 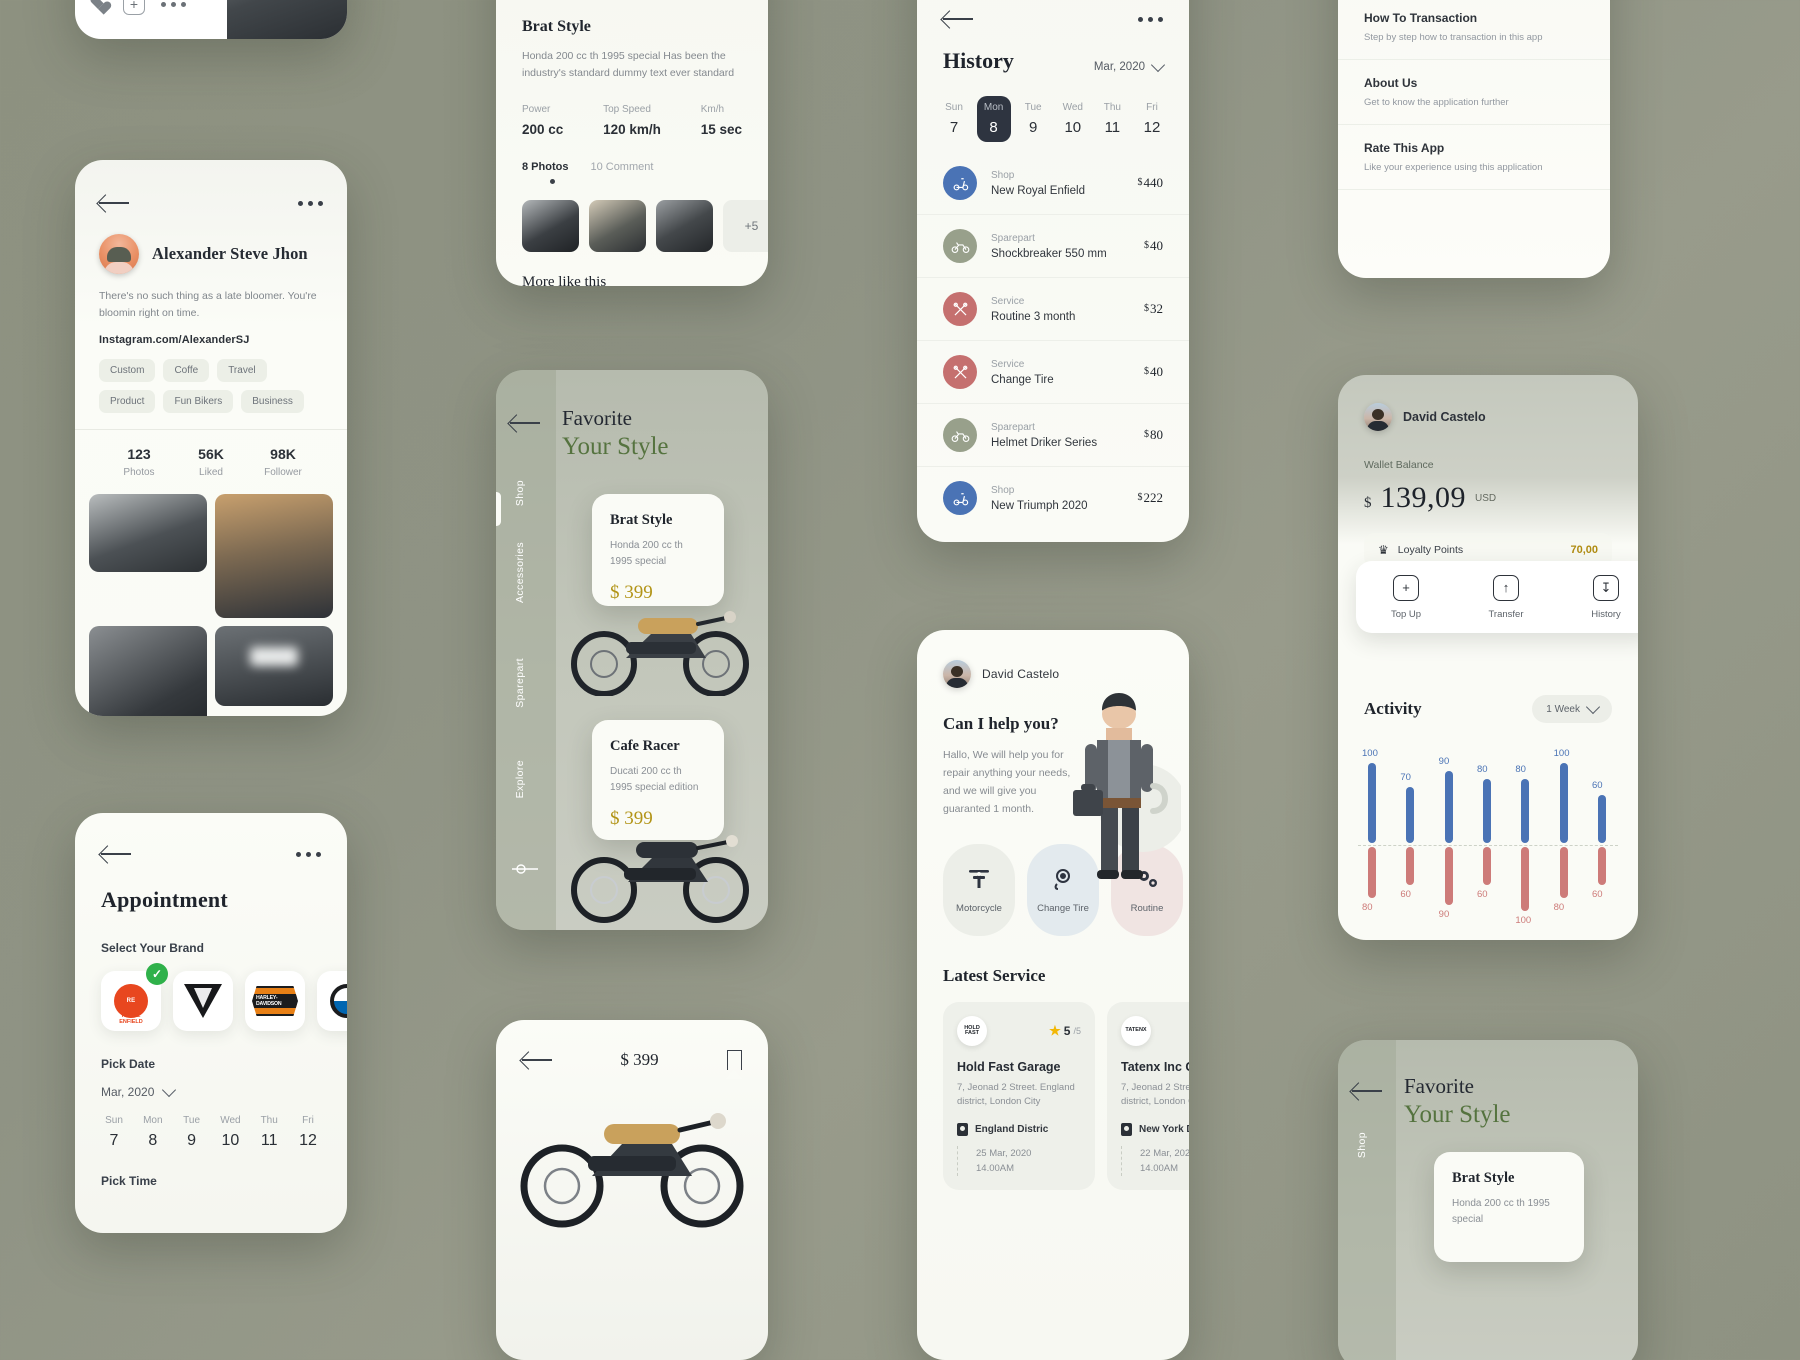 What do you see at coordinates (1506, 597) in the screenshot?
I see `action-transfer: ↑ Transfer` at bounding box center [1506, 597].